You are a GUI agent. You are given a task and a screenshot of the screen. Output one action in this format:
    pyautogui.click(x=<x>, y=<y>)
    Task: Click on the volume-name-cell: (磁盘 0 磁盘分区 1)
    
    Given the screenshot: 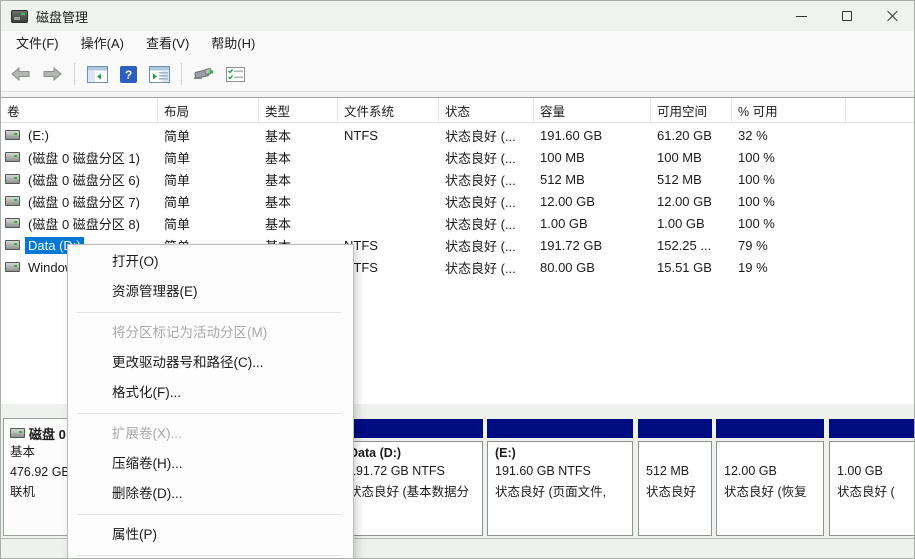 What is the action you would take?
    pyautogui.click(x=79, y=157)
    